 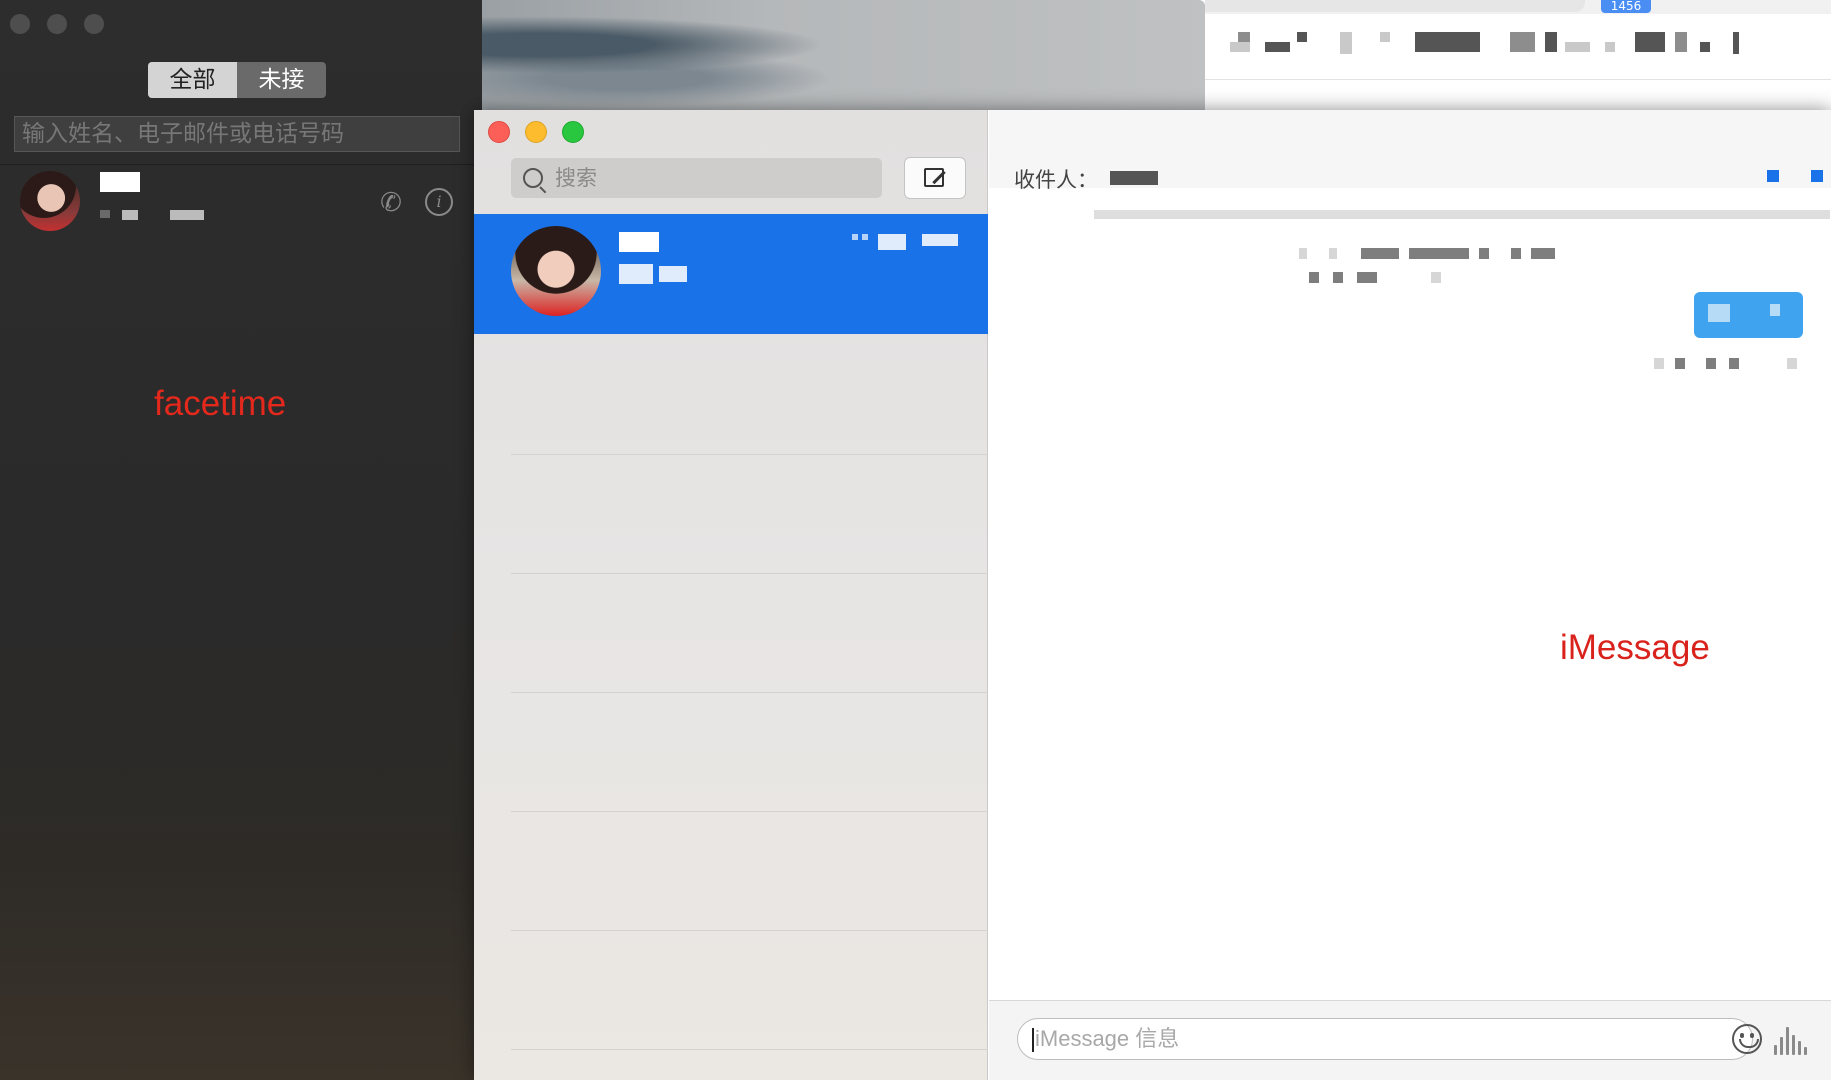 I want to click on call-button, so click(x=1773, y=176).